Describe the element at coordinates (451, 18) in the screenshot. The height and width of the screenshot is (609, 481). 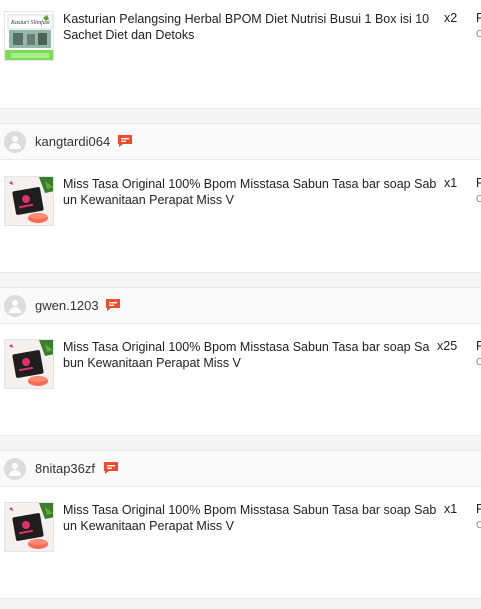
I see `quantity: x2` at that location.